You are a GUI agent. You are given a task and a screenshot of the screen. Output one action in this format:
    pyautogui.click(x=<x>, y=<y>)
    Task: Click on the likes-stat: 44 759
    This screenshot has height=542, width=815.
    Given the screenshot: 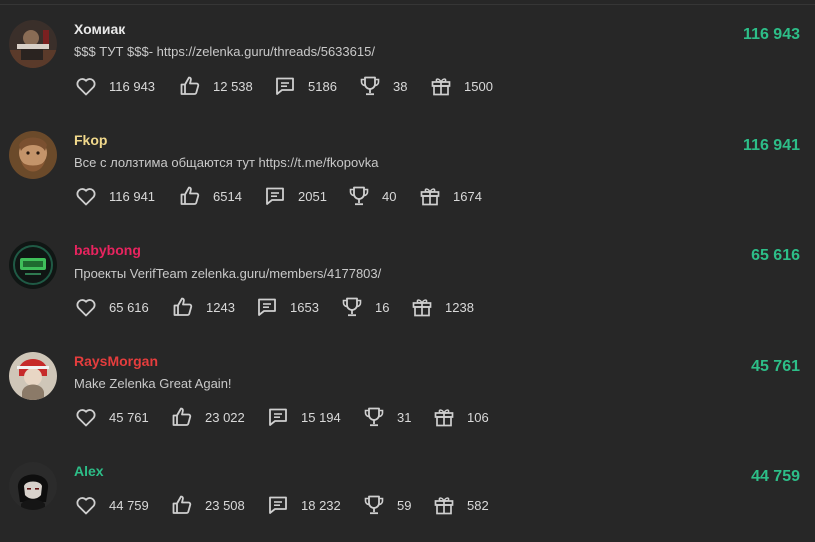 What is the action you would take?
    pyautogui.click(x=111, y=505)
    